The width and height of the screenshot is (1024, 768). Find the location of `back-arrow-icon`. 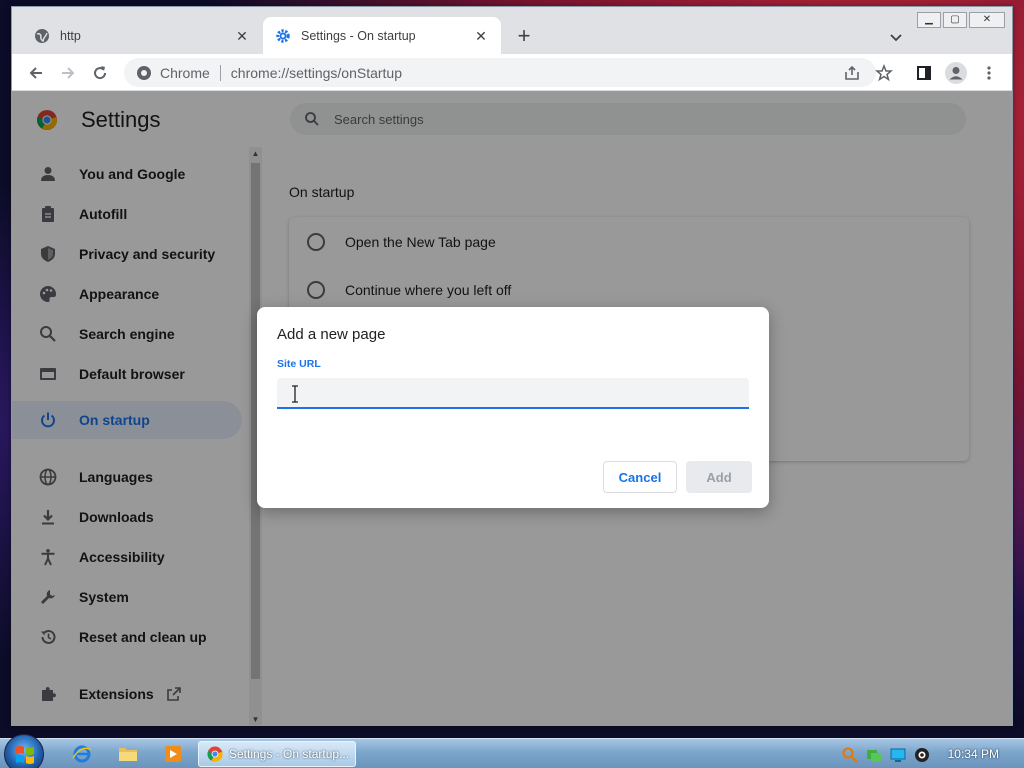

back-arrow-icon is located at coordinates (35, 73).